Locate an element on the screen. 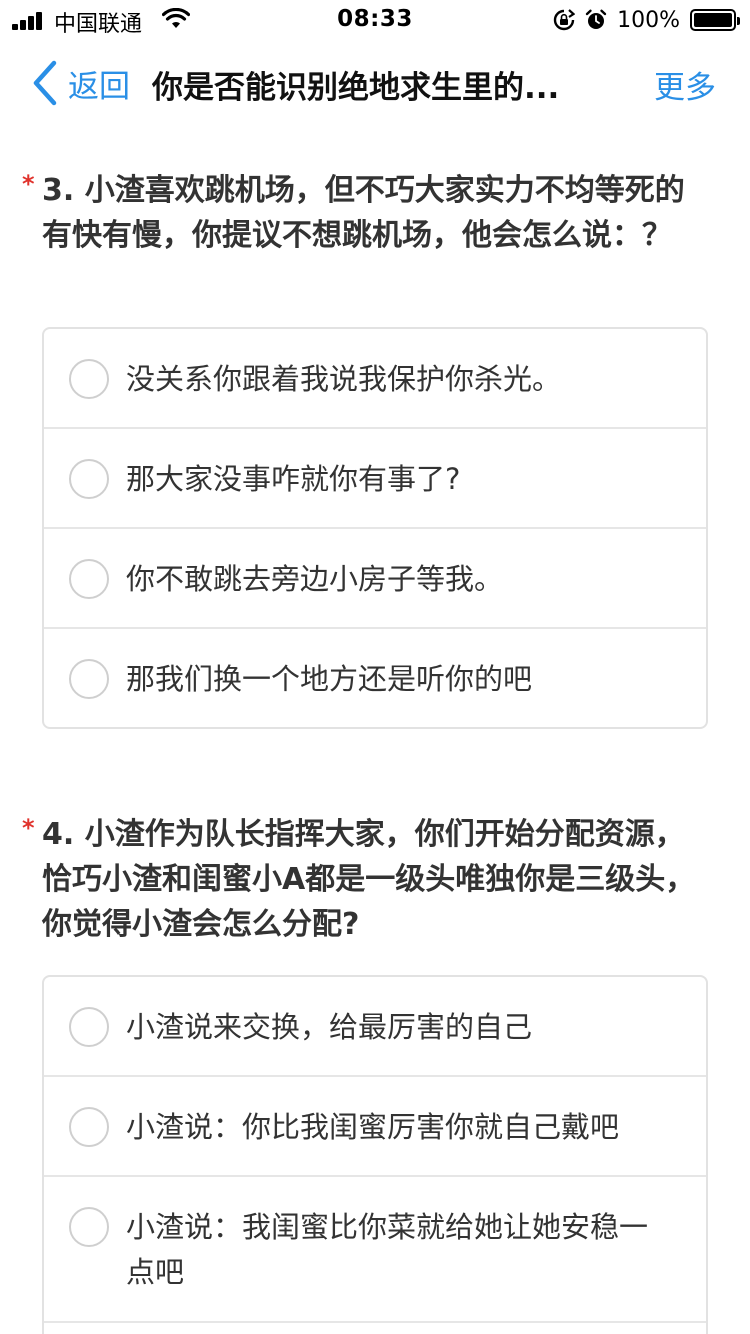  option-item: 小渣说来交换，给最厉害的自己 is located at coordinates (375, 1027).